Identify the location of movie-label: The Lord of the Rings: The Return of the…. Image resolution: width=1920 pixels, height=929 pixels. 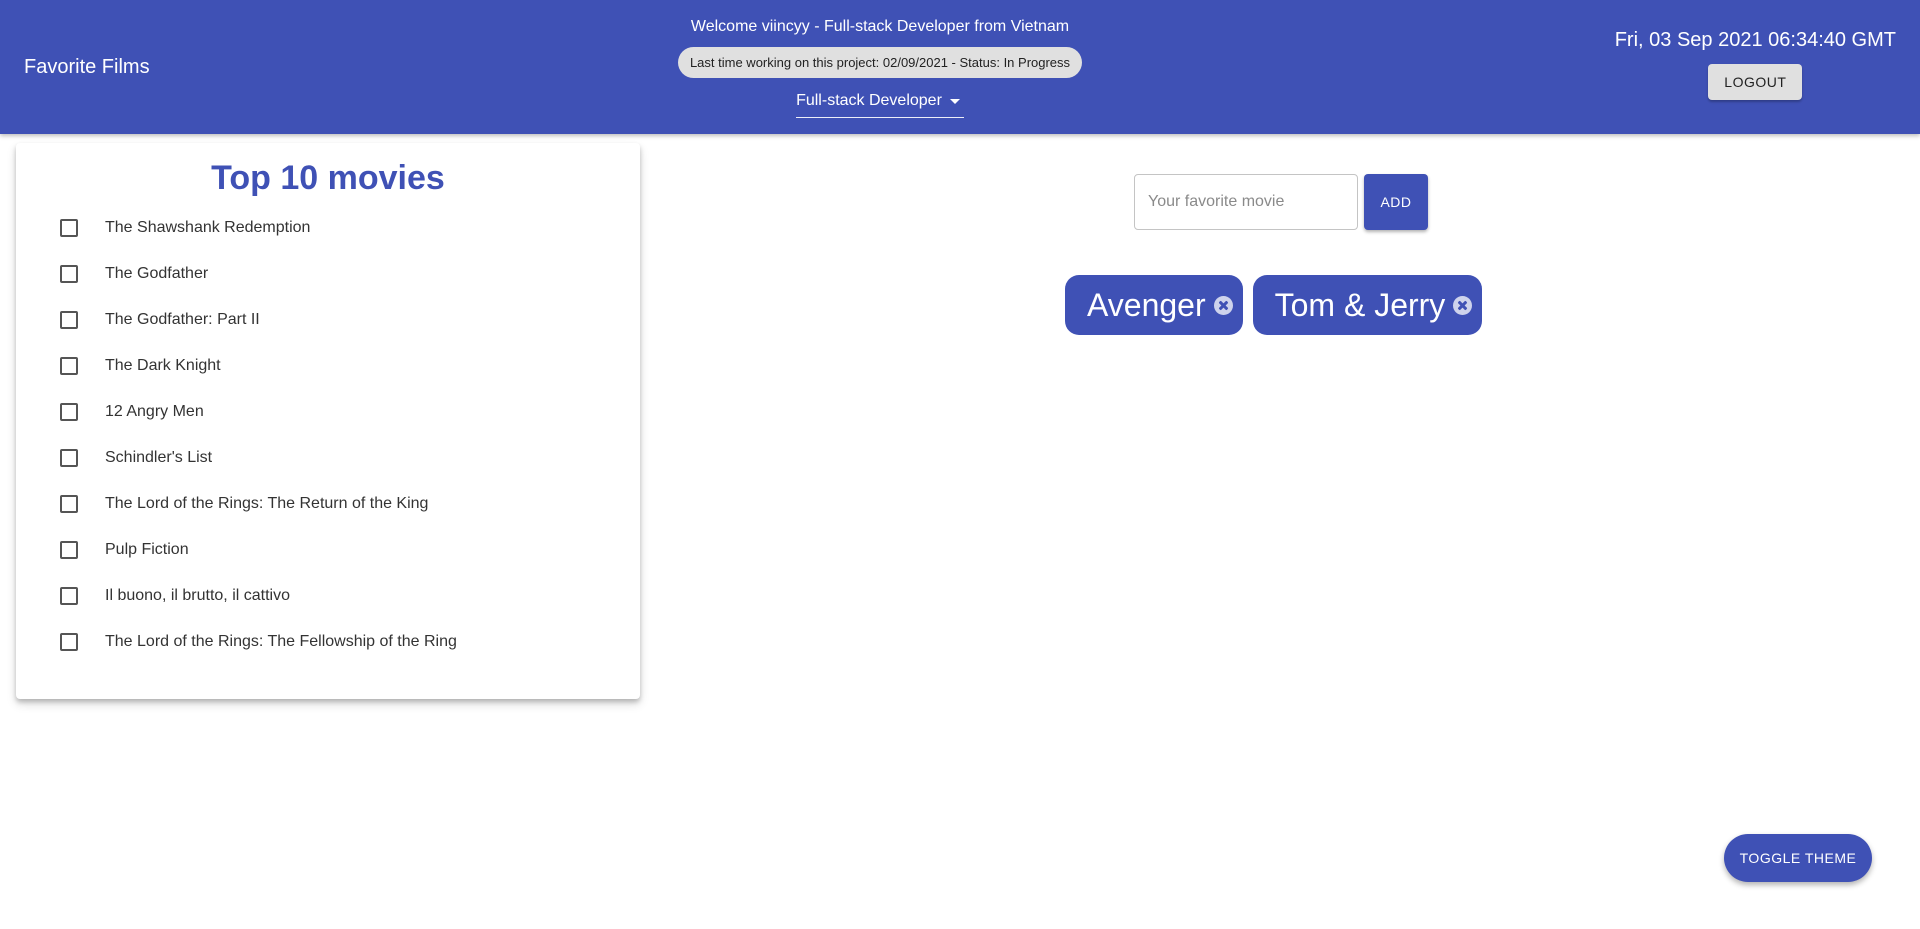
(267, 503).